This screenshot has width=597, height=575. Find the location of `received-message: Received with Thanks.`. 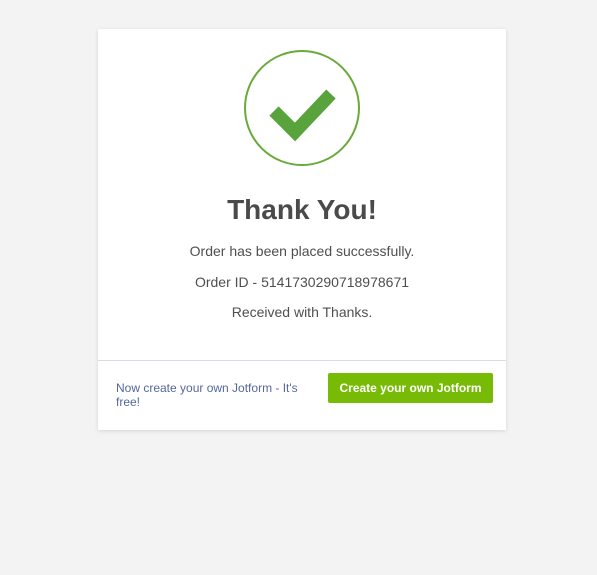

received-message: Received with Thanks. is located at coordinates (302, 312).